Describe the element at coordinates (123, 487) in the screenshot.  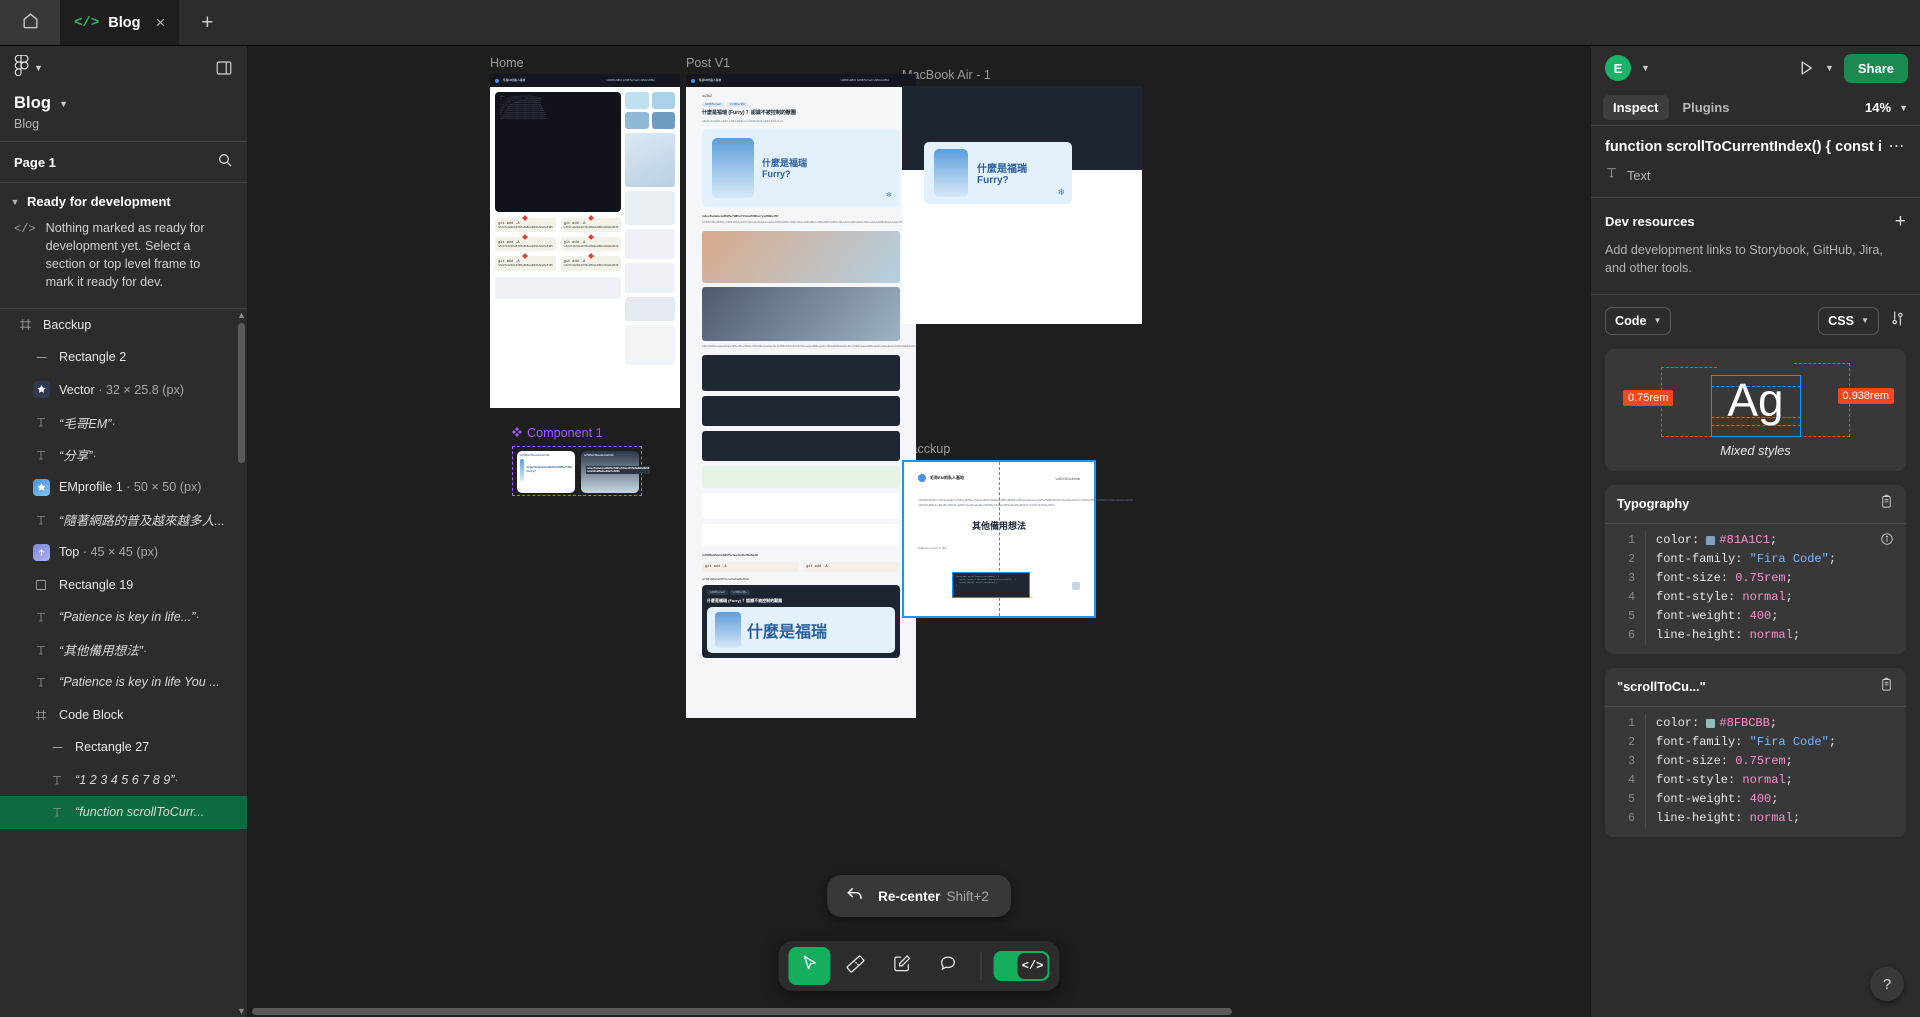
I see `layer-row: EMprofile 1 · 50 × 50 (px)` at that location.